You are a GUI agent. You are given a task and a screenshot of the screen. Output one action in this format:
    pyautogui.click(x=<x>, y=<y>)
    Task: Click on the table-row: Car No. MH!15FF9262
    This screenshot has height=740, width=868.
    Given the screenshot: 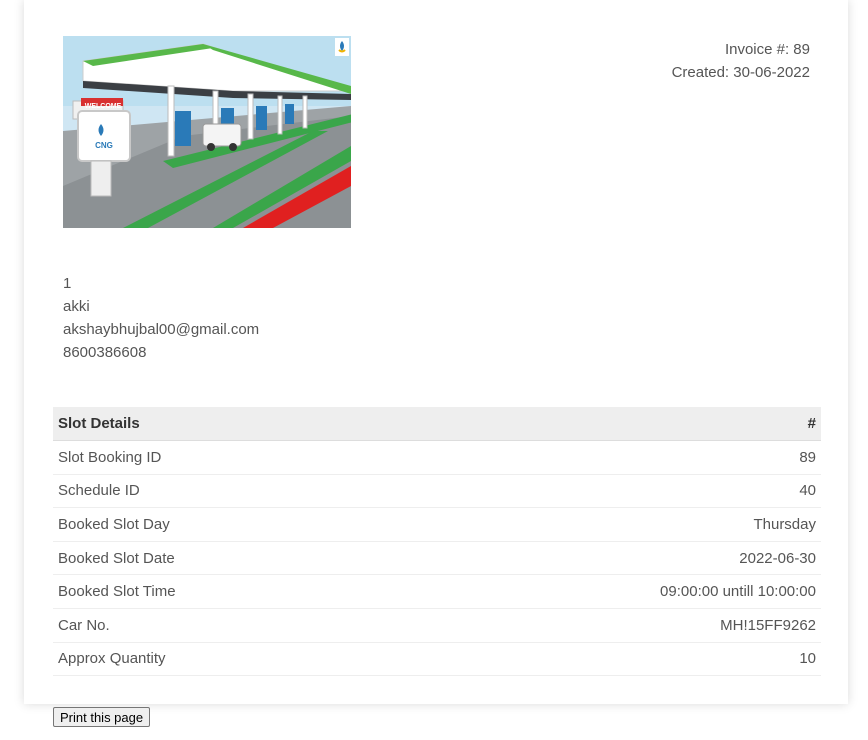 What is the action you would take?
    pyautogui.click(x=437, y=625)
    